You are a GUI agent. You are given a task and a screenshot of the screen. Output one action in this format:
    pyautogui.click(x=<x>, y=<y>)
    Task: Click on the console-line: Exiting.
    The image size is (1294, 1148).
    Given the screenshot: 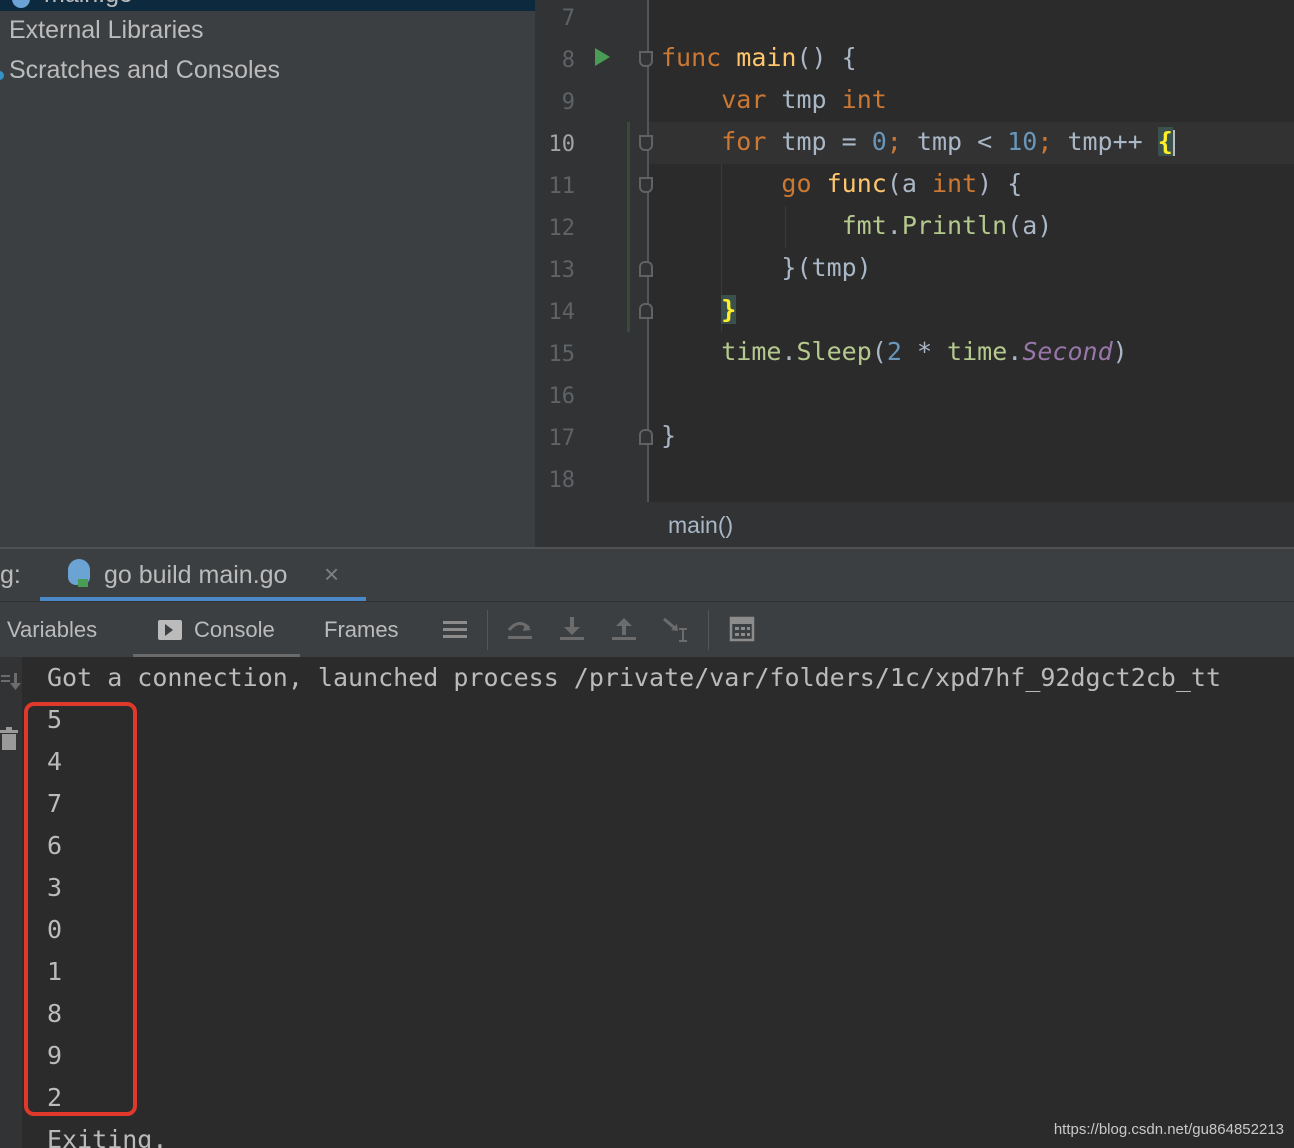 What is the action you would take?
    pyautogui.click(x=107, y=1136)
    